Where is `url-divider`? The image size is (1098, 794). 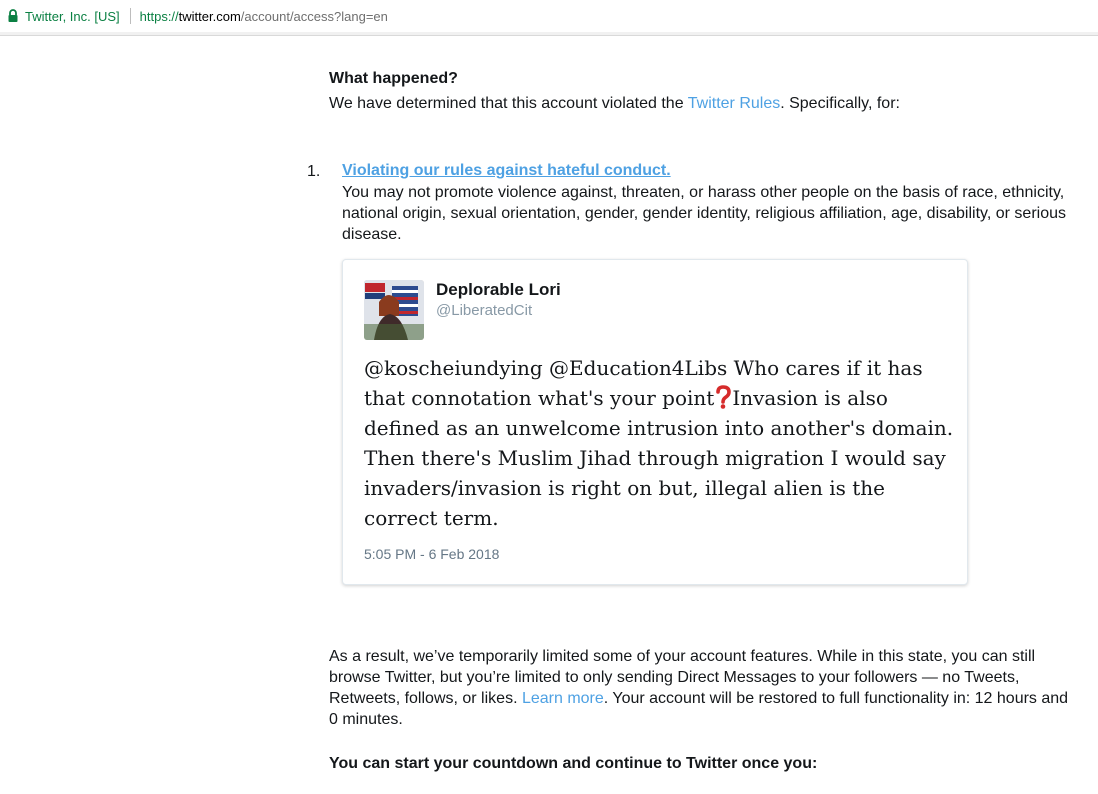
url-divider is located at coordinates (130, 16).